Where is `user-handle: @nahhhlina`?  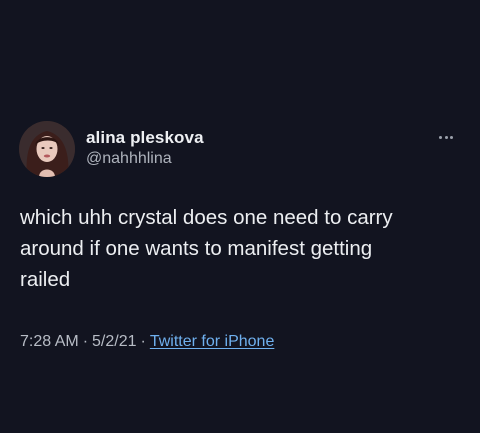
user-handle: @nahhhlina is located at coordinates (145, 159).